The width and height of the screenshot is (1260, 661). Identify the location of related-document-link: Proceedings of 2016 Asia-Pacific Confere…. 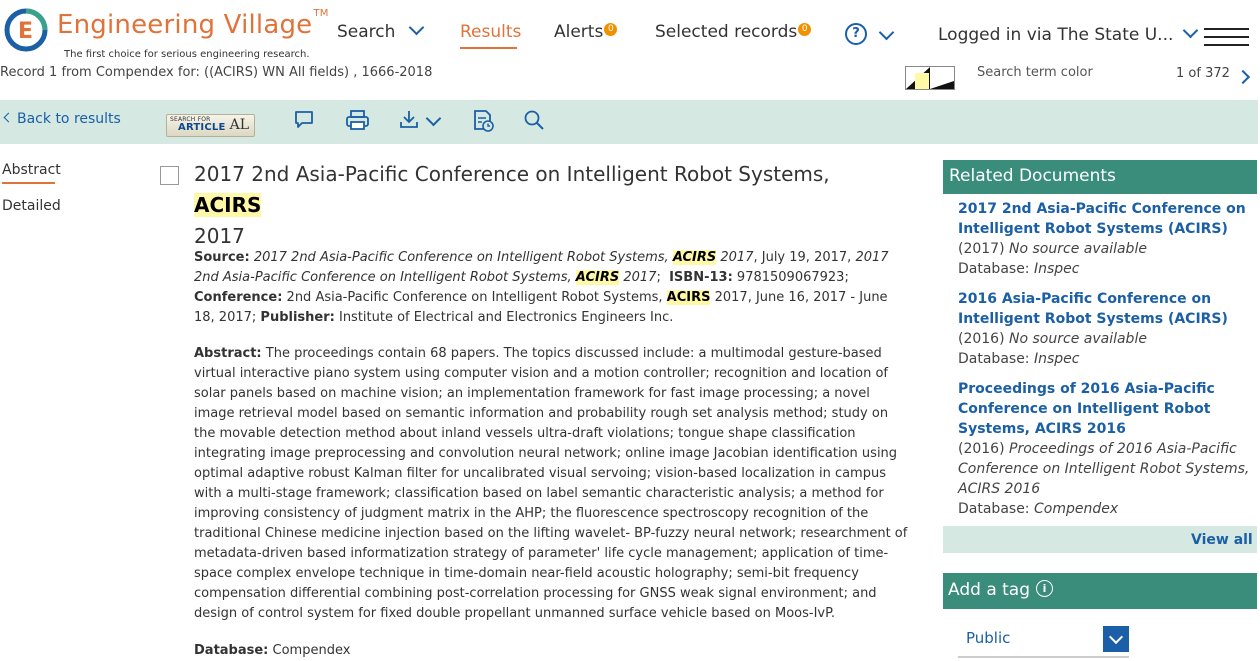
(1105, 409).